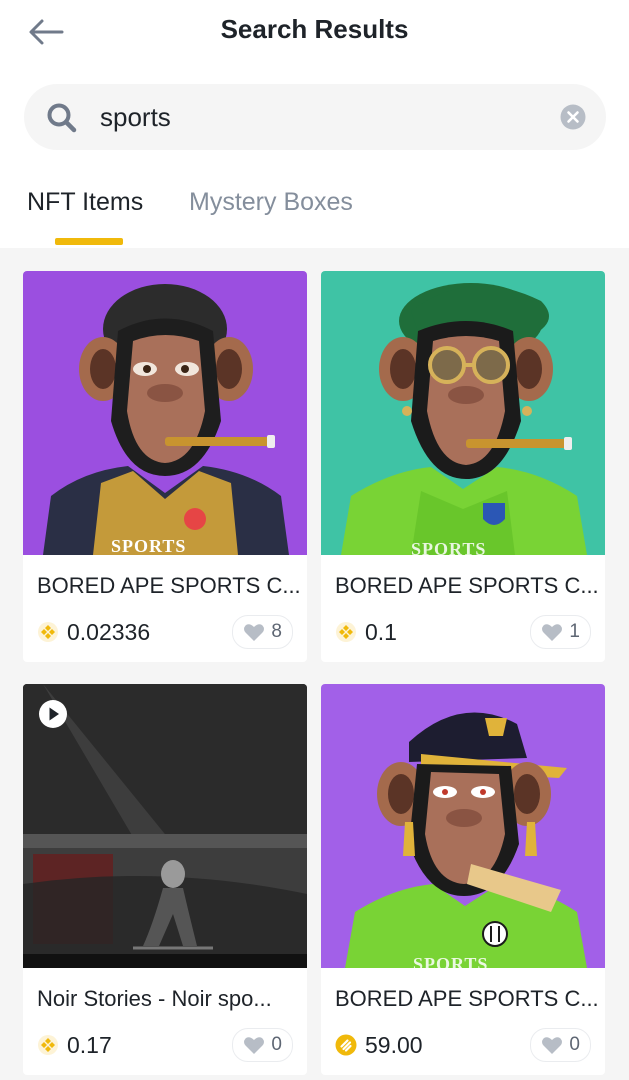  Describe the element at coordinates (573, 117) in the screenshot. I see `clear-icon` at that location.